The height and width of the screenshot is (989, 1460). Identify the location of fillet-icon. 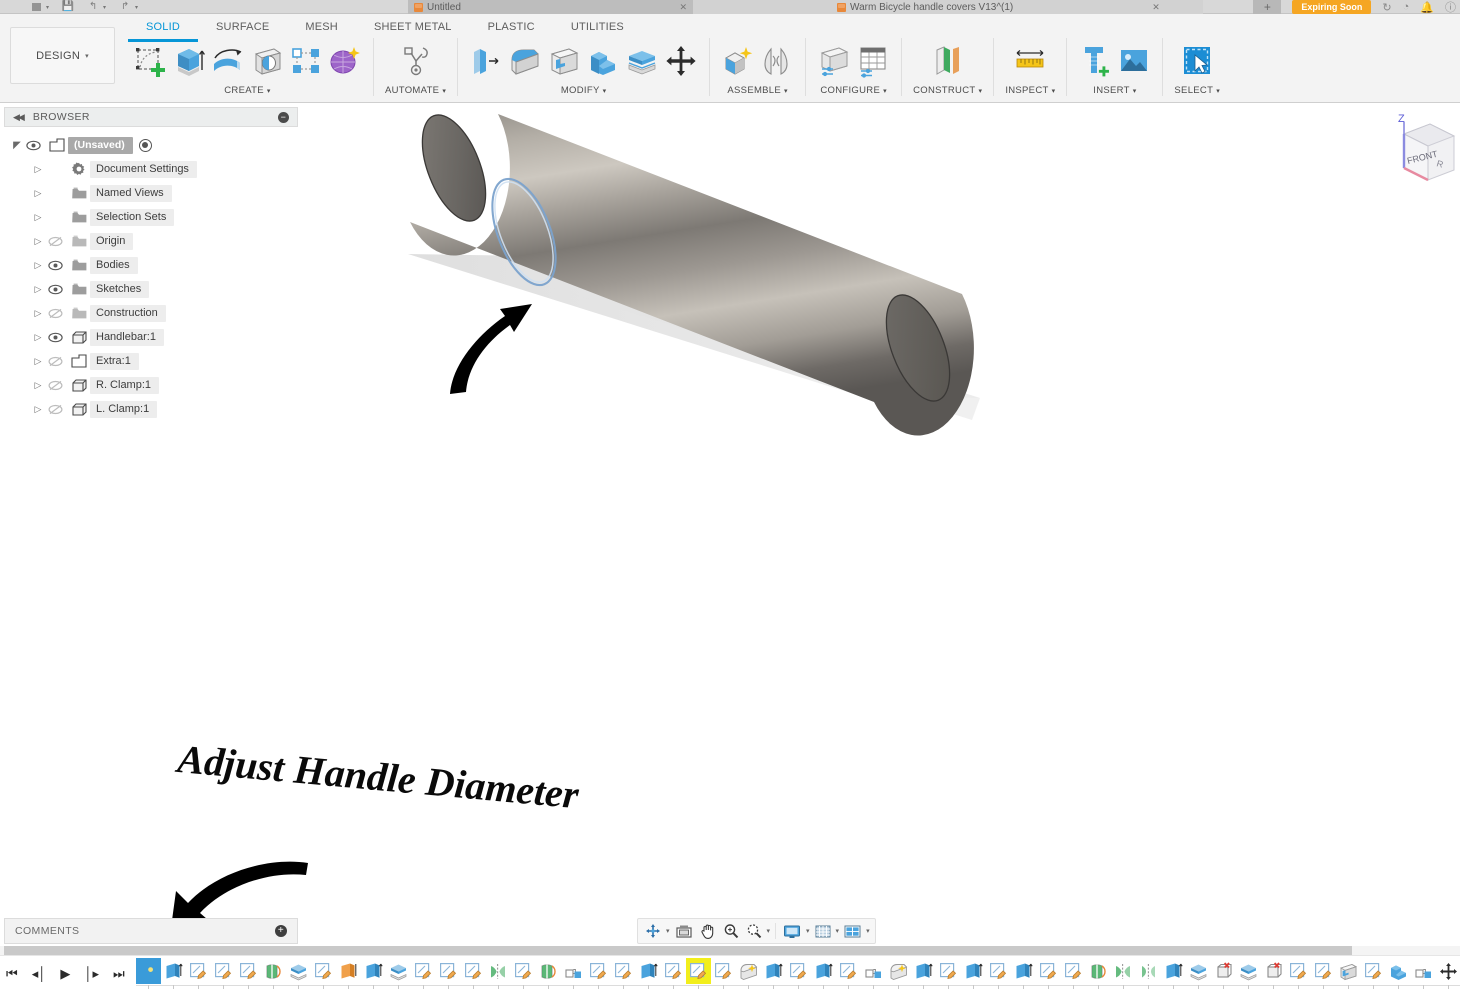
(525, 61).